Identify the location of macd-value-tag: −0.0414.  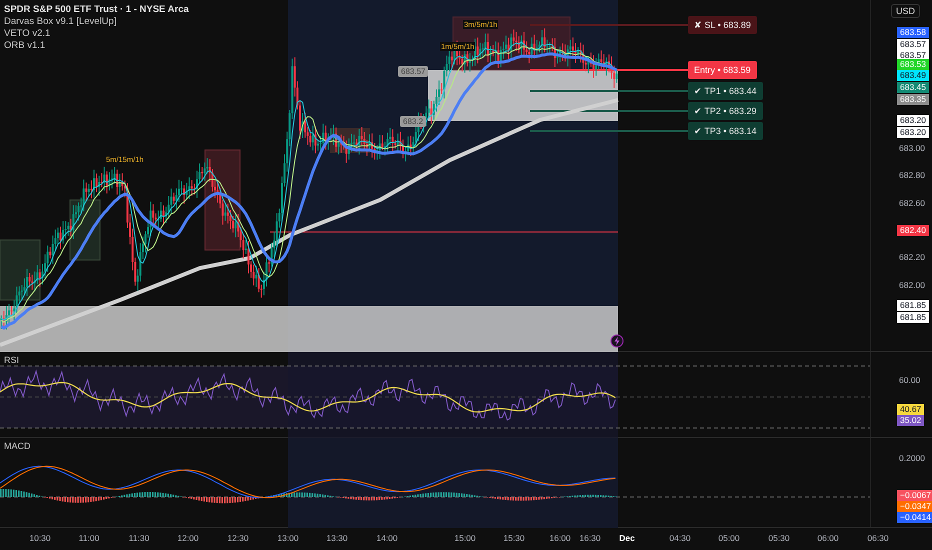
(914, 517).